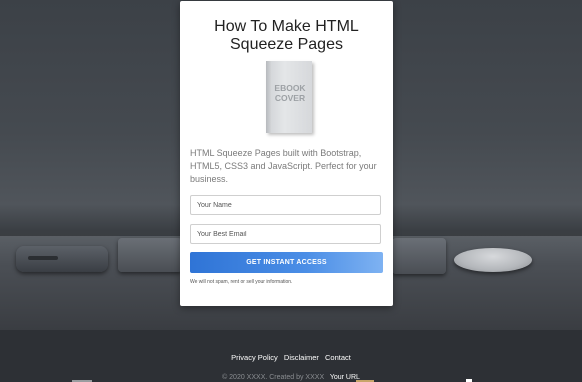 The image size is (582, 382). I want to click on ebook-cover-image: EBOOK COVER, so click(289, 97).